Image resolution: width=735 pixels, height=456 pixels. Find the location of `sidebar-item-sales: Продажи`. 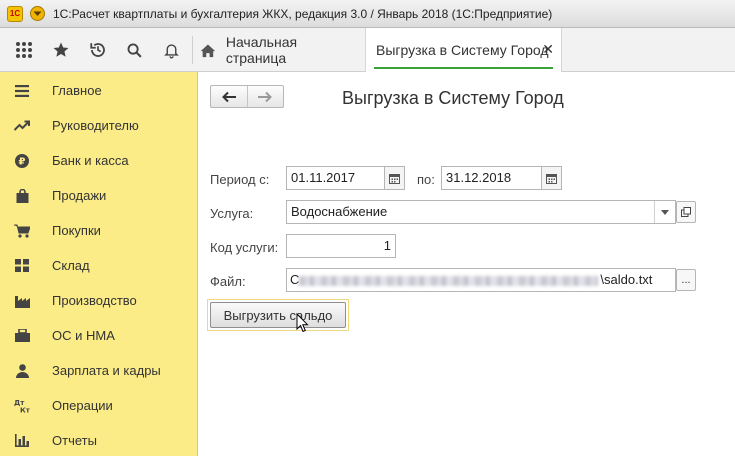

sidebar-item-sales: Продажи is located at coordinates (99, 195).